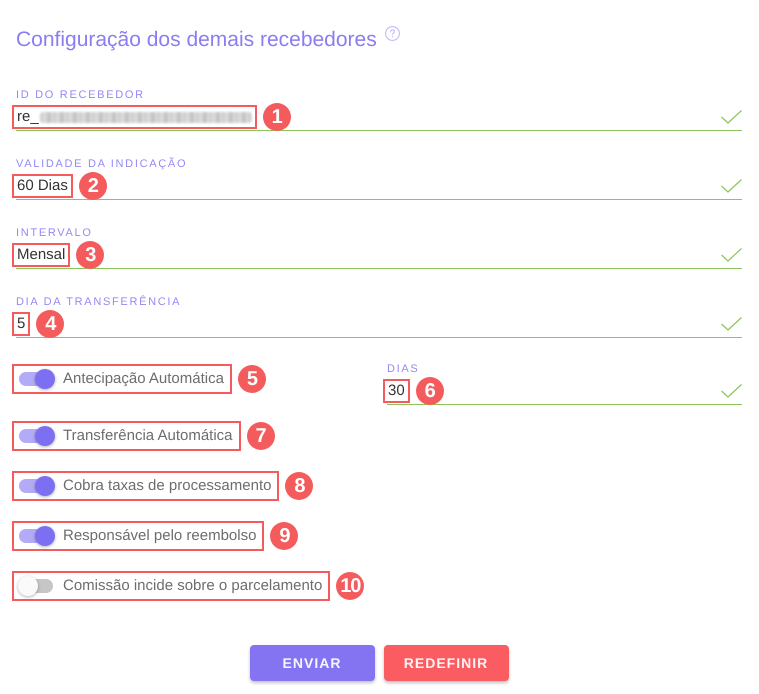  Describe the element at coordinates (350, 586) in the screenshot. I see `annotation-number: 10` at that location.